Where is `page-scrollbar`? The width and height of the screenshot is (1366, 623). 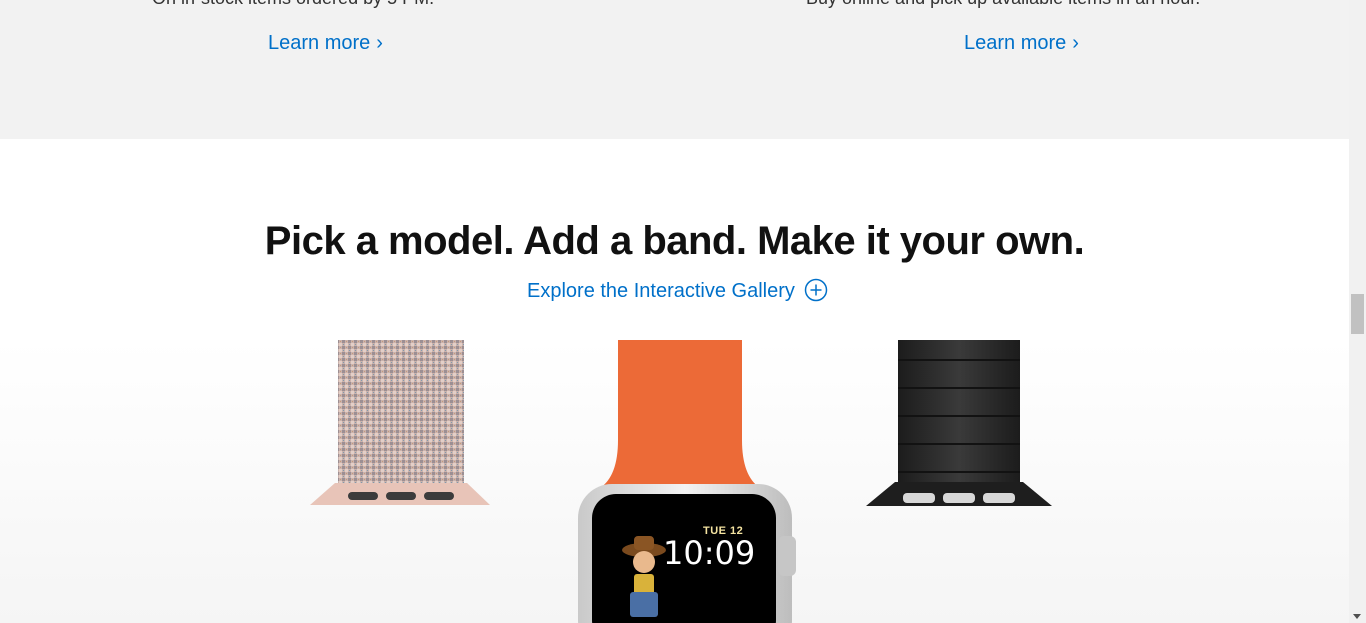
page-scrollbar is located at coordinates (1357, 311).